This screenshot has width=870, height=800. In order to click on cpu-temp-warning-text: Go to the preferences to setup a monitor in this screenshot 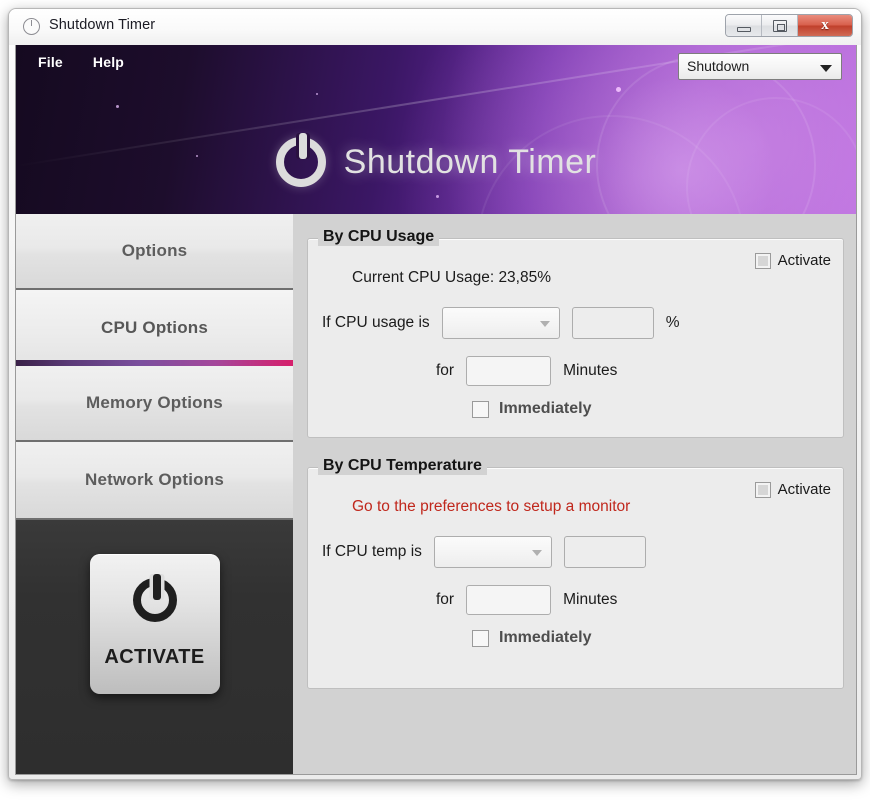, I will do `click(491, 506)`.